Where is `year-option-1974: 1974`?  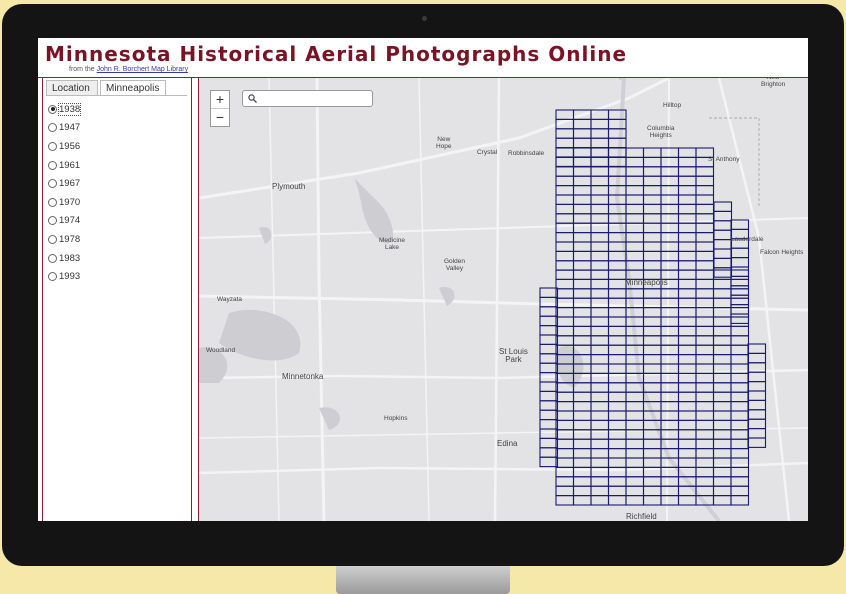 year-option-1974: 1974 is located at coordinates (64, 221).